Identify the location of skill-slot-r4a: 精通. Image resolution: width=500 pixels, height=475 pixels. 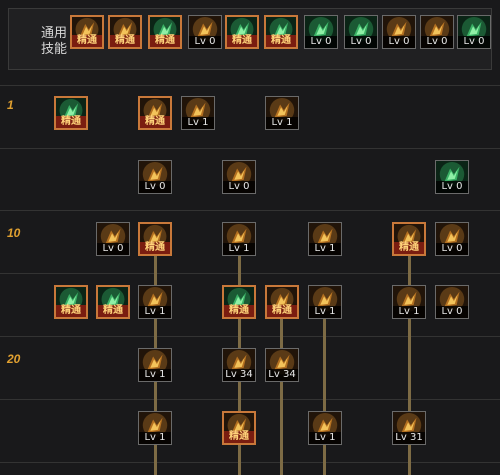
(71, 302).